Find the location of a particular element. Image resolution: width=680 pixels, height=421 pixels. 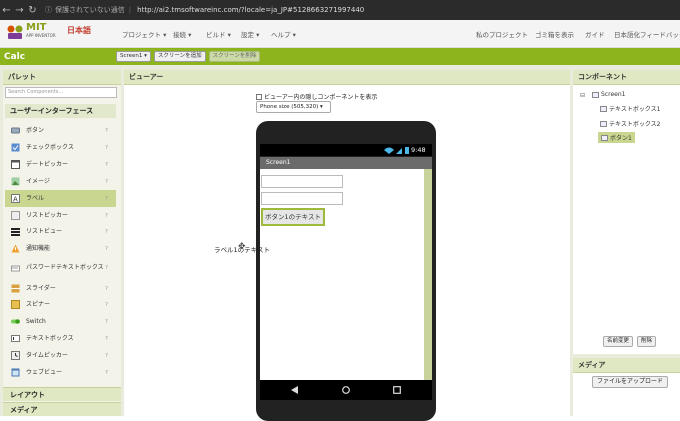

tree-node-screen1: Screen1 is located at coordinates (608, 94).